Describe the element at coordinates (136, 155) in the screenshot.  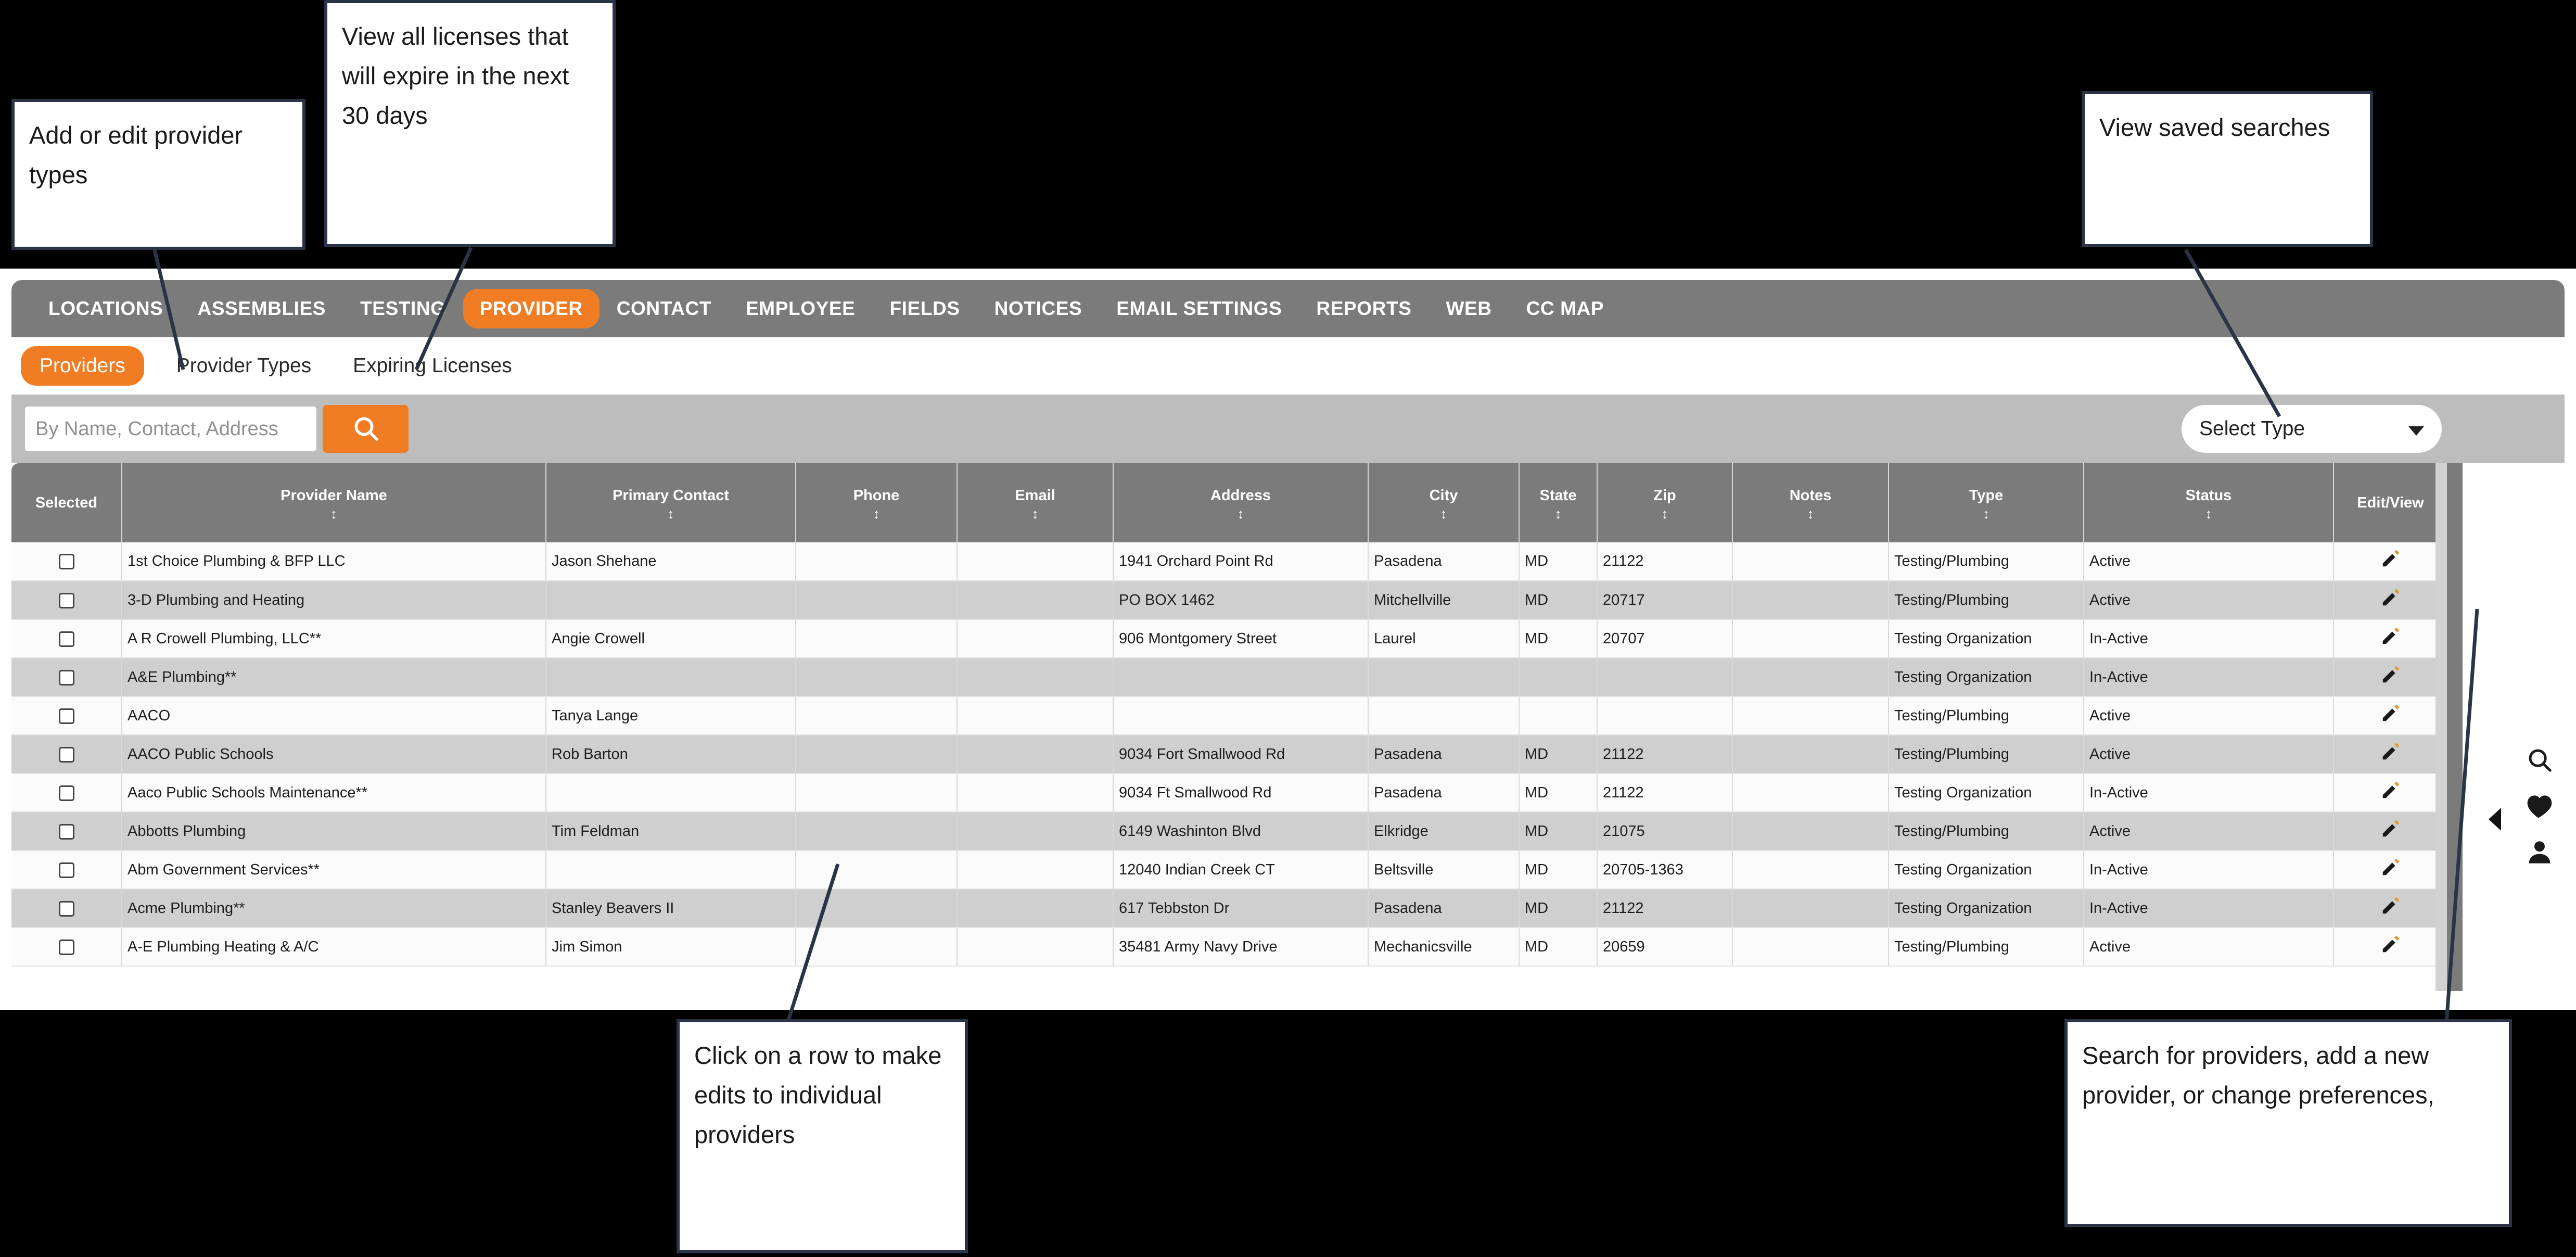
I see `annotation-text: Add or edit provider types` at that location.